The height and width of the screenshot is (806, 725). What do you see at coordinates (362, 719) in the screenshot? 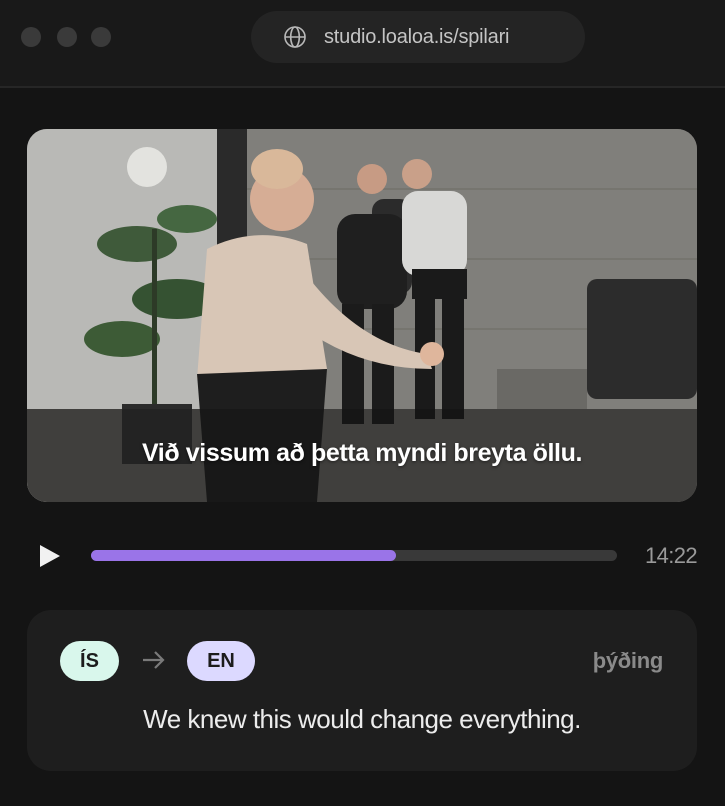
I see `translated-text: We knew this would change everything.` at bounding box center [362, 719].